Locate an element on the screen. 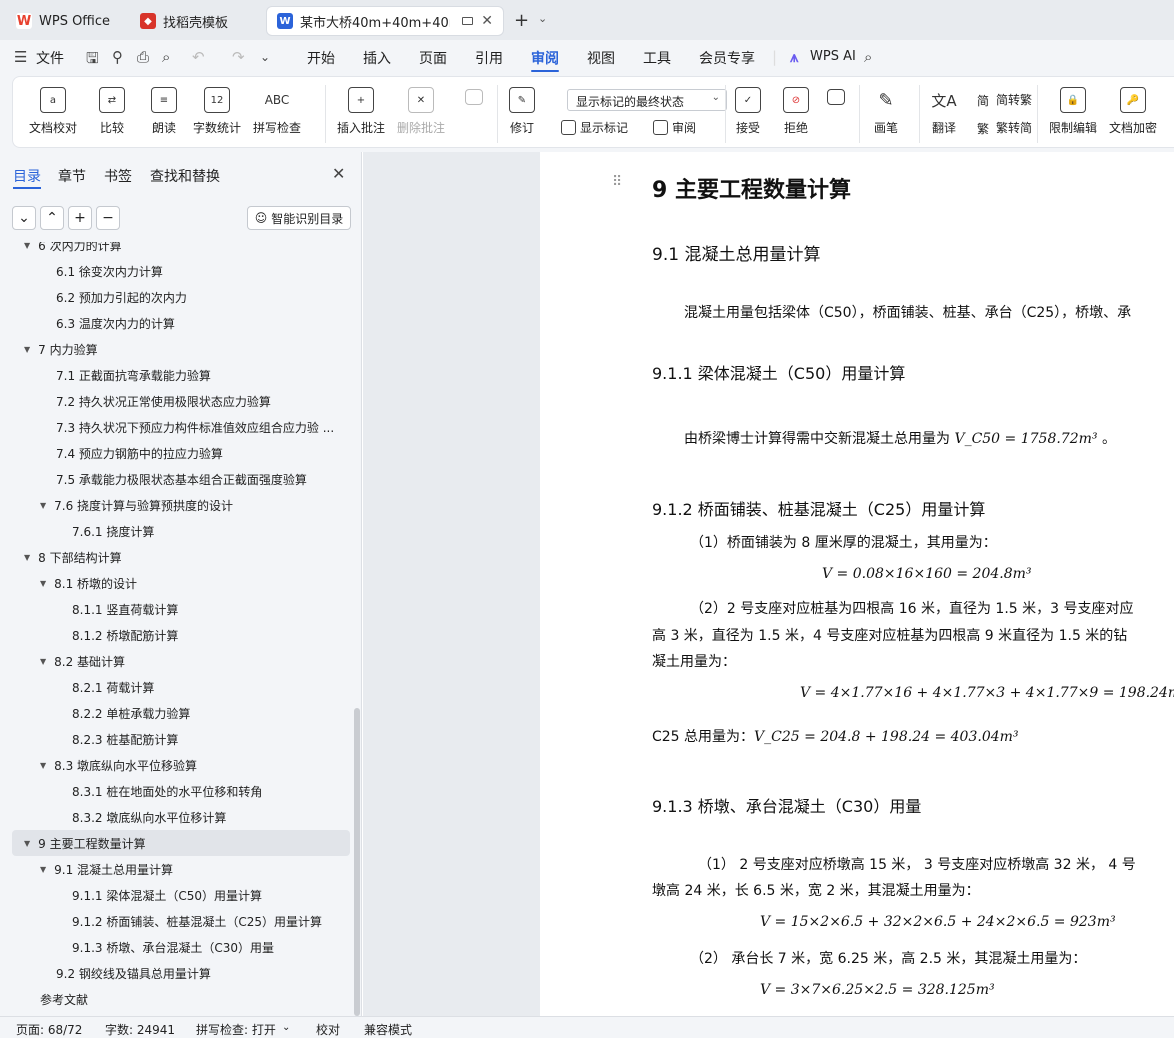 Image resolution: width=1174 pixels, height=1038 pixels. menu-wps-ai: WPS AI is located at coordinates (833, 56).